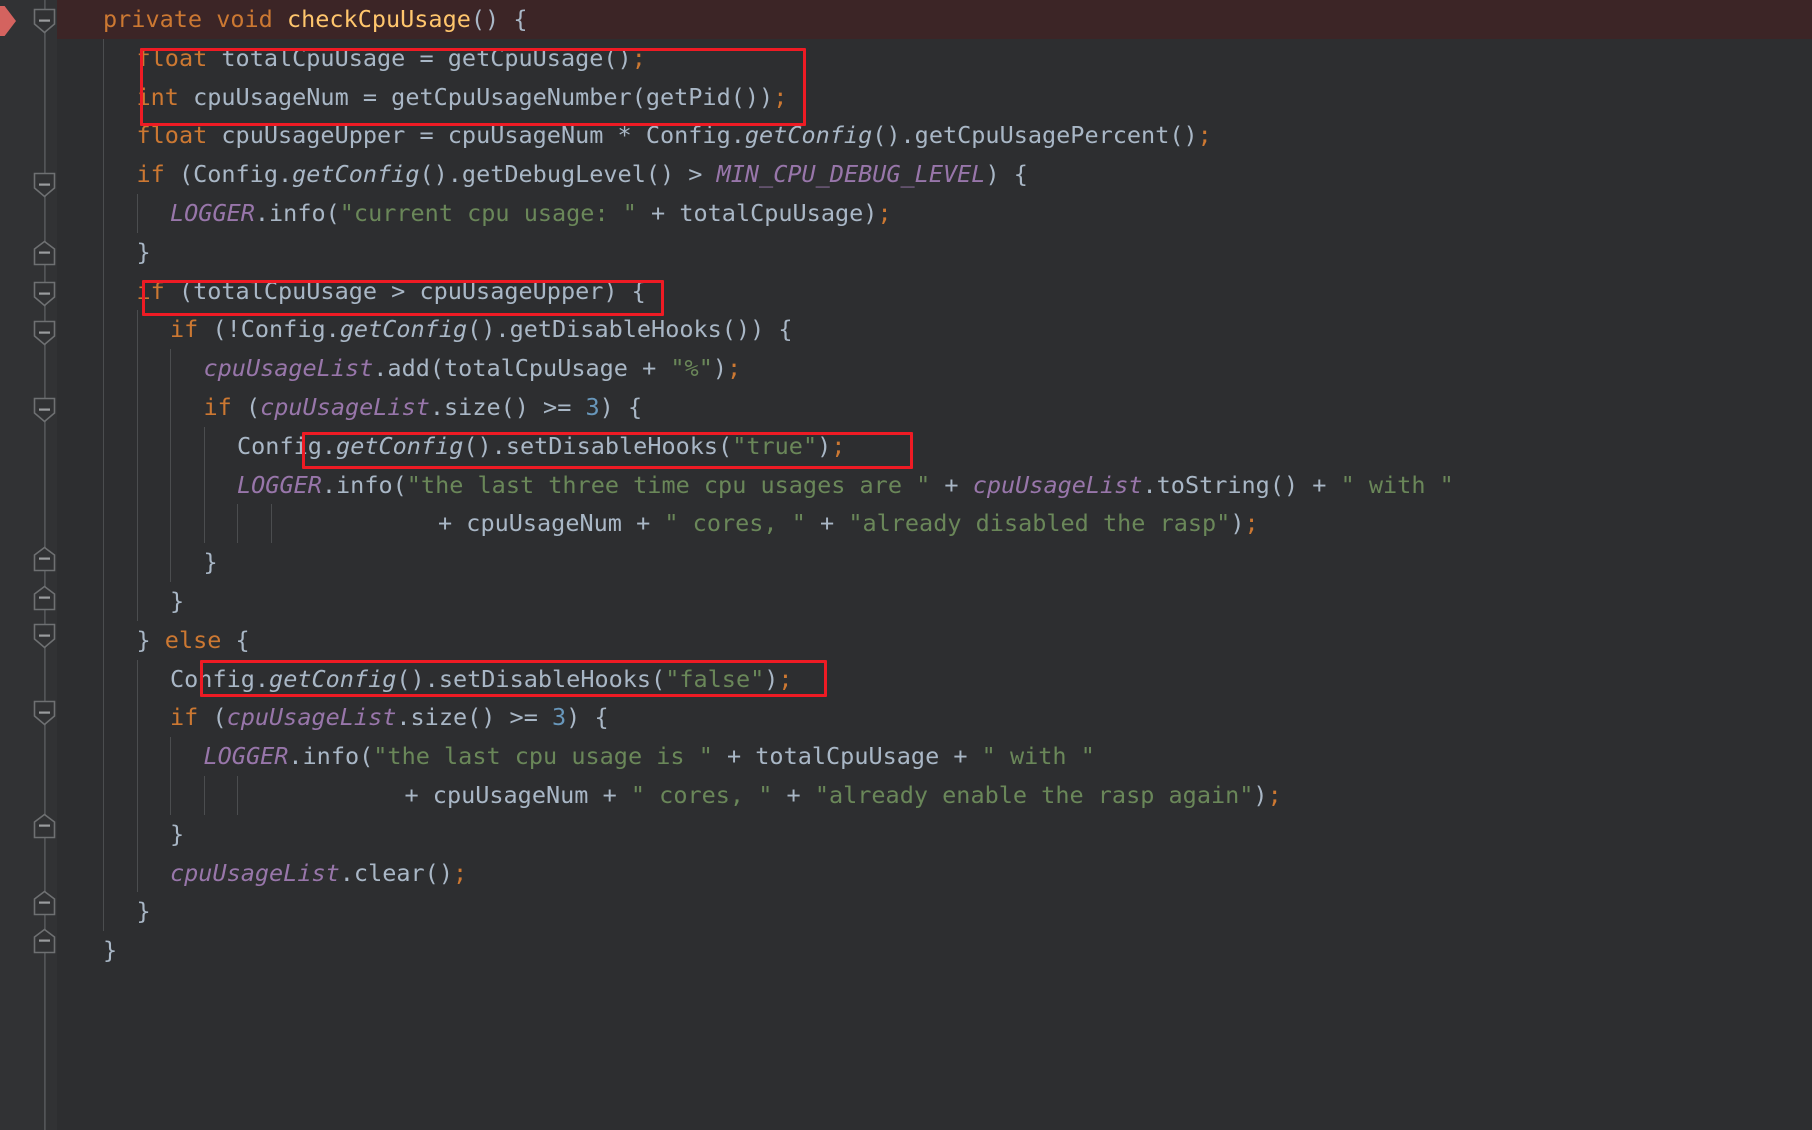 The width and height of the screenshot is (1812, 1130). What do you see at coordinates (668, 484) in the screenshot?
I see `code-token: "the last three time cpu usages are "` at bounding box center [668, 484].